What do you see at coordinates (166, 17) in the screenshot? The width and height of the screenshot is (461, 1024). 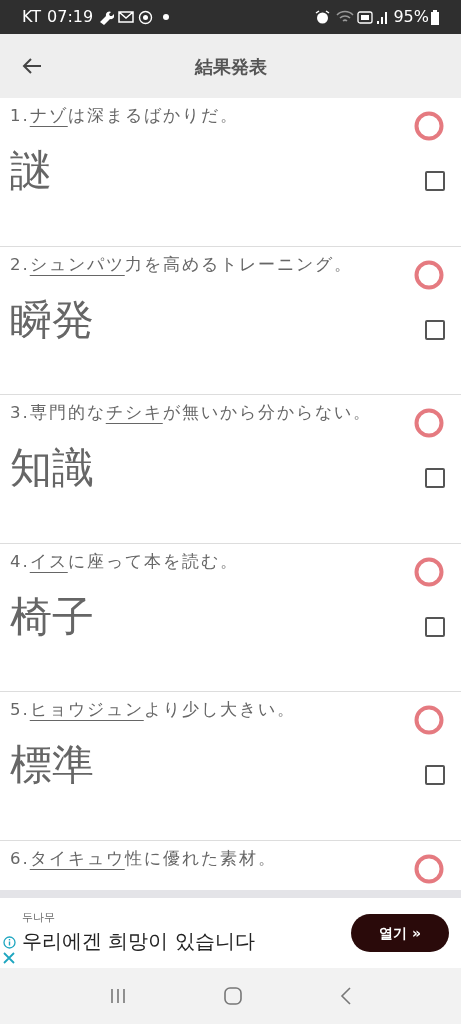 I see `dot-icon` at bounding box center [166, 17].